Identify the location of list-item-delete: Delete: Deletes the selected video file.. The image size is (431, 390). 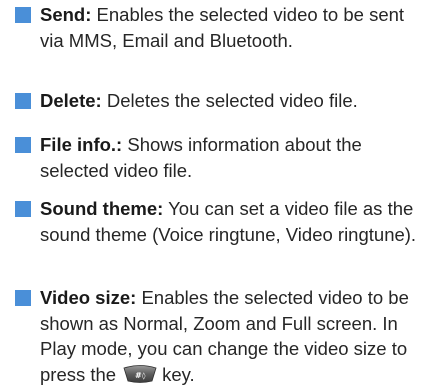
(186, 101).